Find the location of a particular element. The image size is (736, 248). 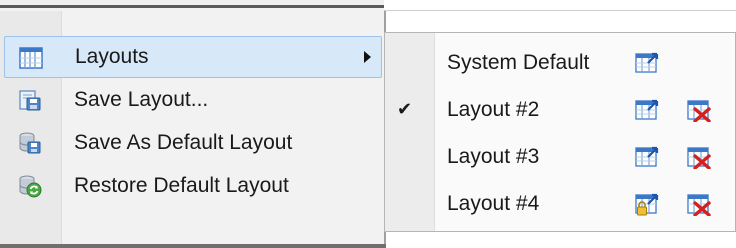

menu-item-save-as-default-layout: Save As Default Layout is located at coordinates (193, 143).